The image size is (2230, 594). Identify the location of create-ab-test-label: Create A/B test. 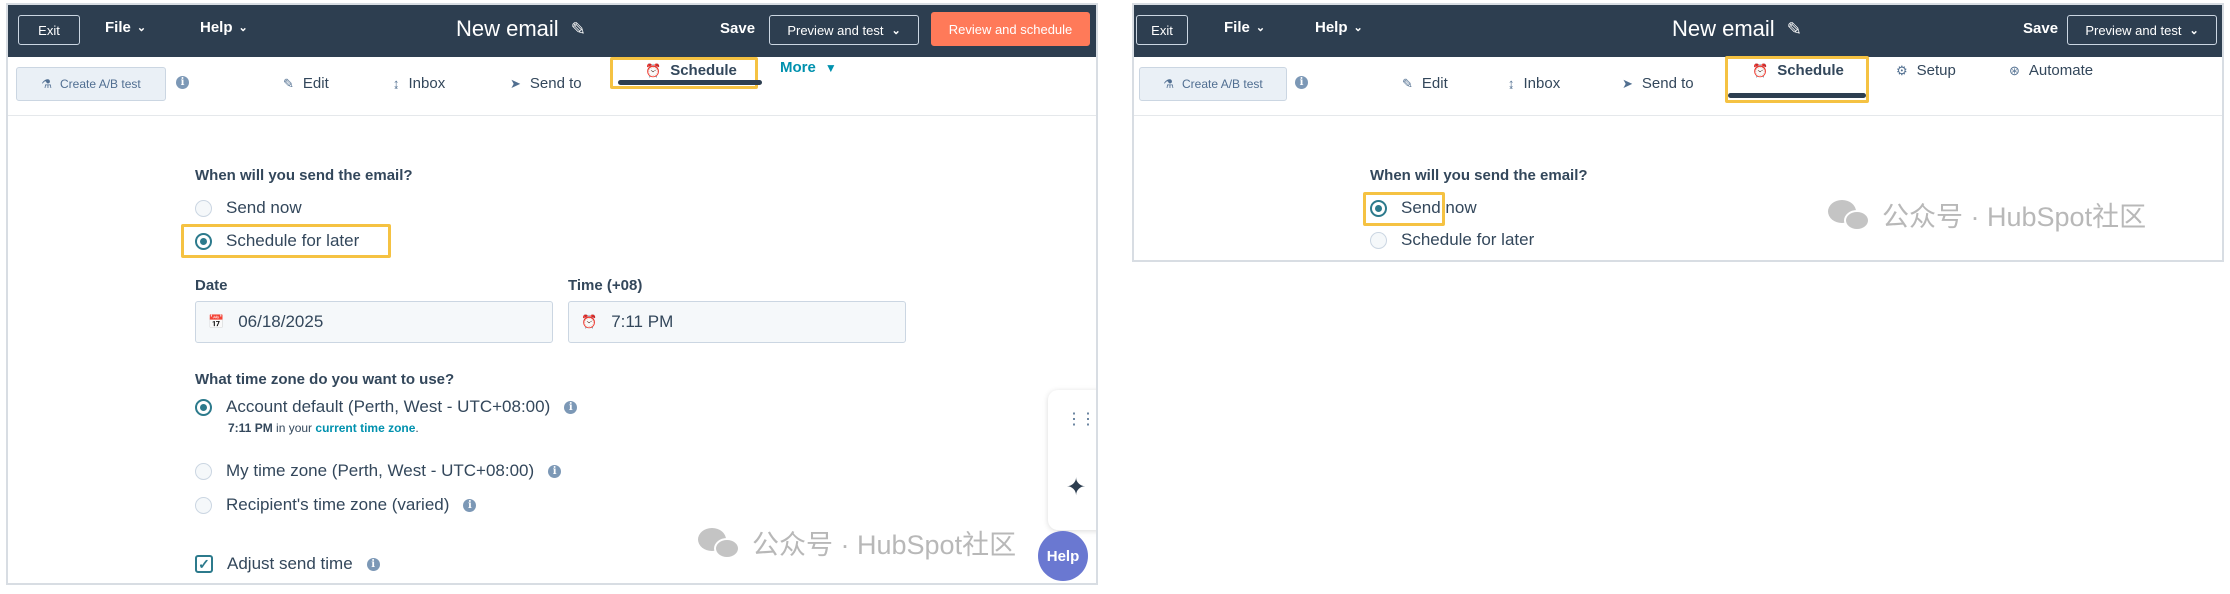
(100, 84).